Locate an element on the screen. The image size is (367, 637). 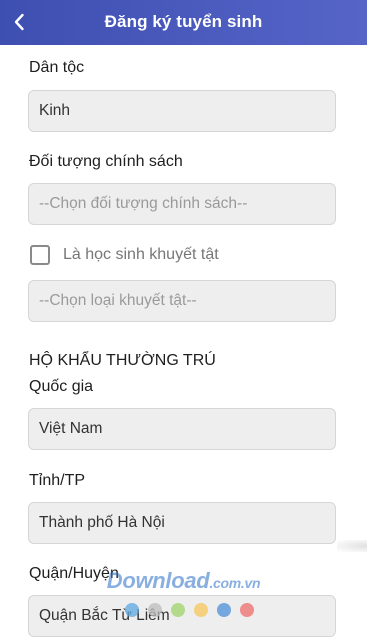
district-label: Quận/Huyện is located at coordinates (74, 573).